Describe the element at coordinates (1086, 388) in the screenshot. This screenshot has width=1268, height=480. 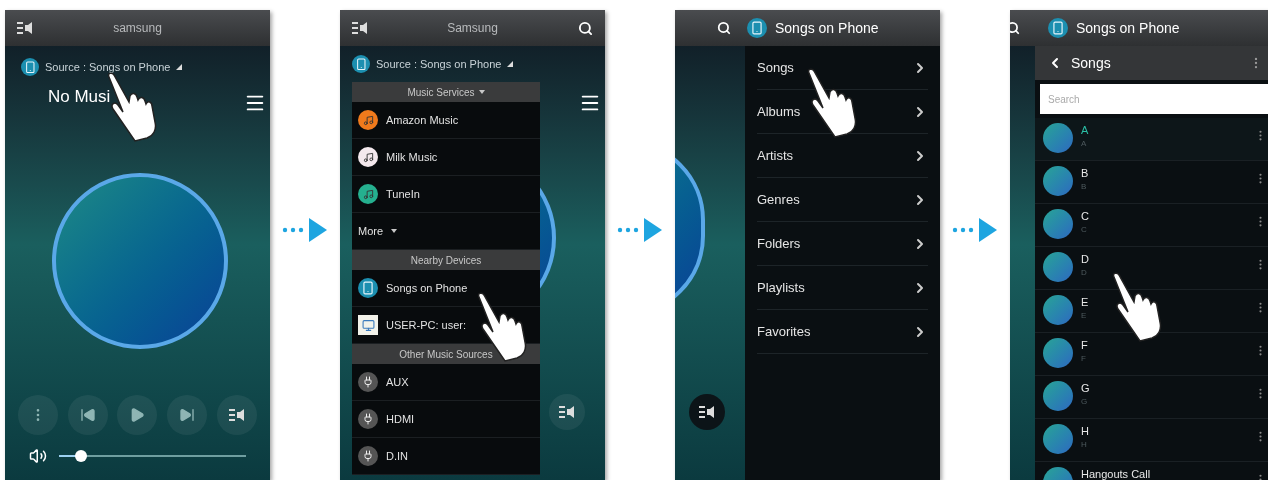
I see `song-title: G` at that location.